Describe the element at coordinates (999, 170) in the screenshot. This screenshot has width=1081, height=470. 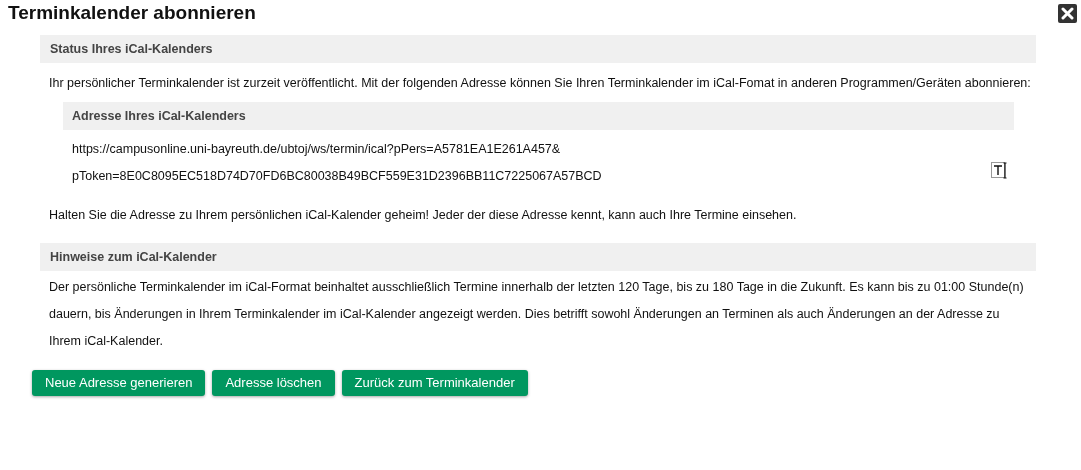
I see `text-cursor-icon` at that location.